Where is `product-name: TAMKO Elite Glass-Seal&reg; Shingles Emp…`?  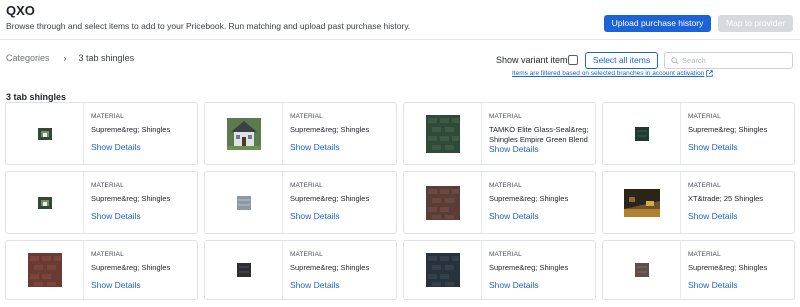
product-name: TAMKO Elite Glass-Seal&reg; Shingles Emp… is located at coordinates (539, 134).